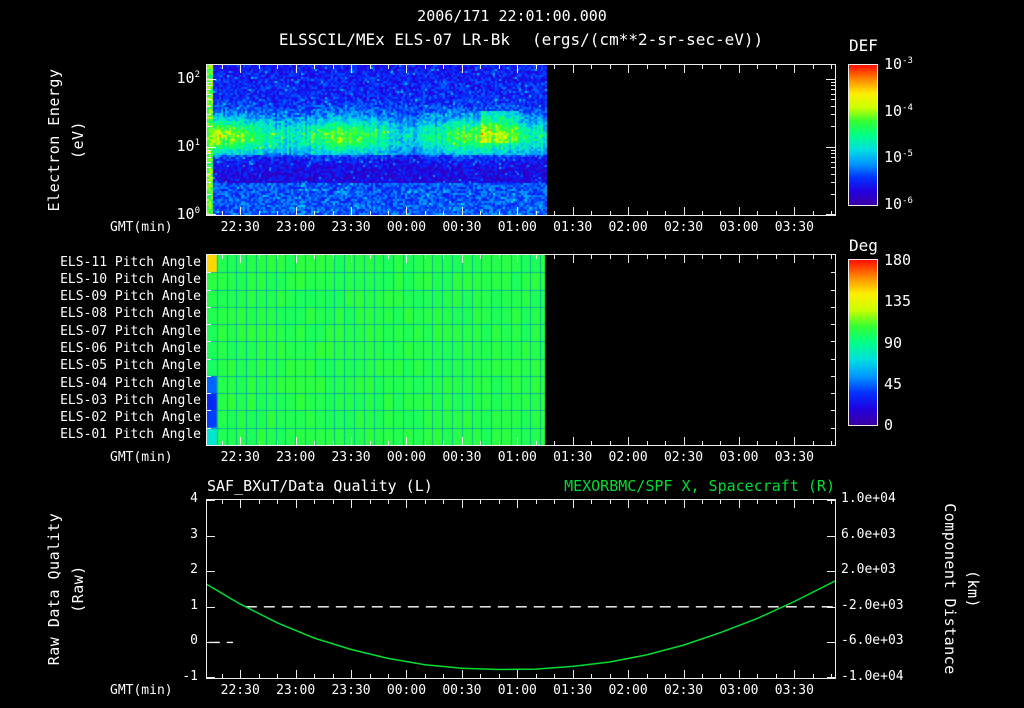 This screenshot has width=1024, height=708. Describe the element at coordinates (130, 366) in the screenshot. I see `pitch-row-label: ELS-05 Pitch Angle` at that location.